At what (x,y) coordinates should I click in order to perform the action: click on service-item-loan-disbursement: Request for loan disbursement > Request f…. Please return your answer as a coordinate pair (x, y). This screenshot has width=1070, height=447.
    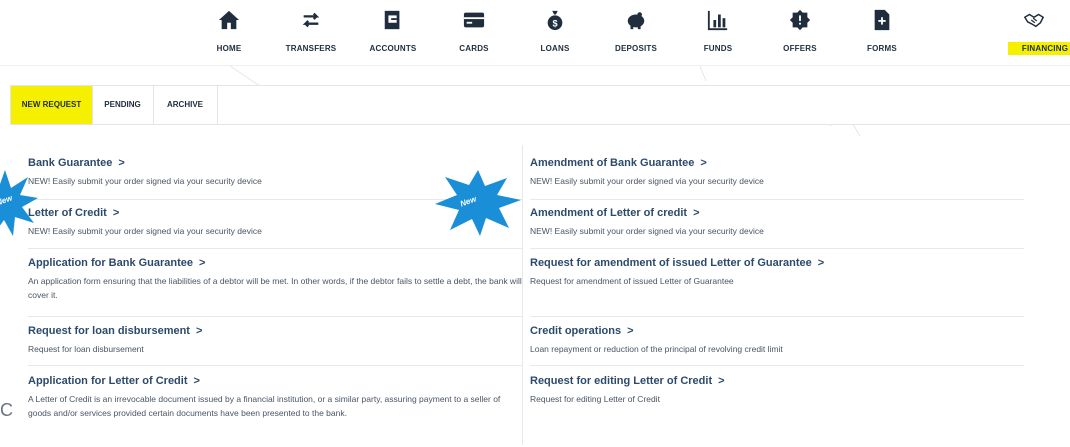
    Looking at the image, I should click on (275, 345).